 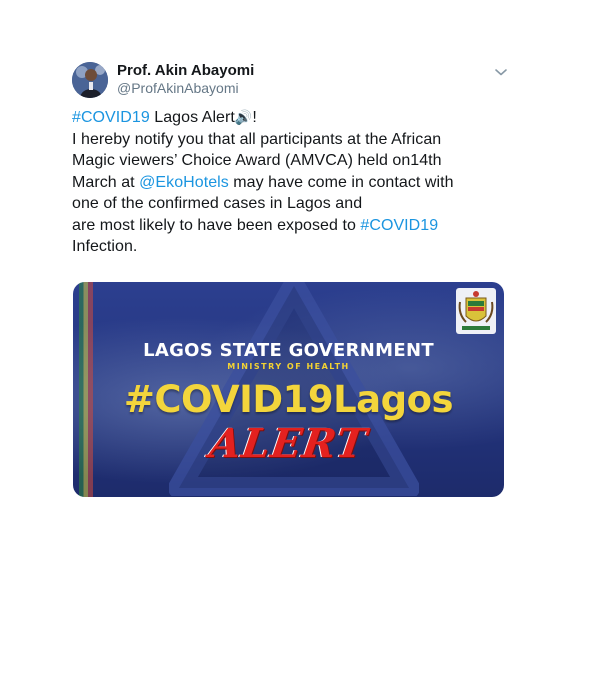 What do you see at coordinates (106, 182) in the screenshot?
I see `tweet-text-fragment: March at` at bounding box center [106, 182].